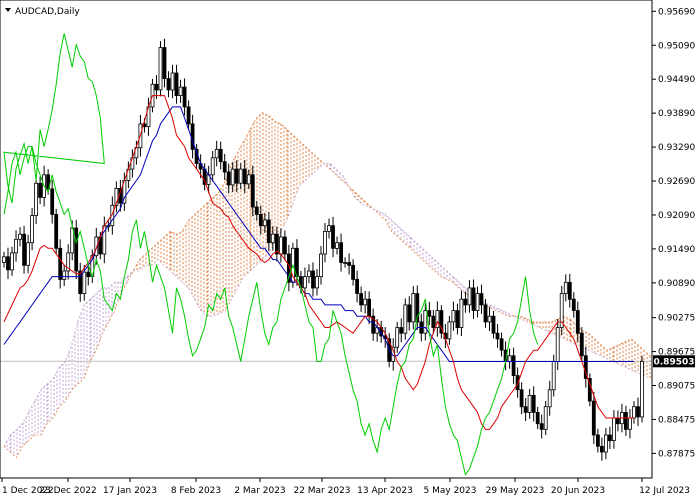 The height and width of the screenshot is (500, 700). What do you see at coordinates (385, 491) in the screenshot?
I see `x-tick-label: 13 Apr 2023` at bounding box center [385, 491].